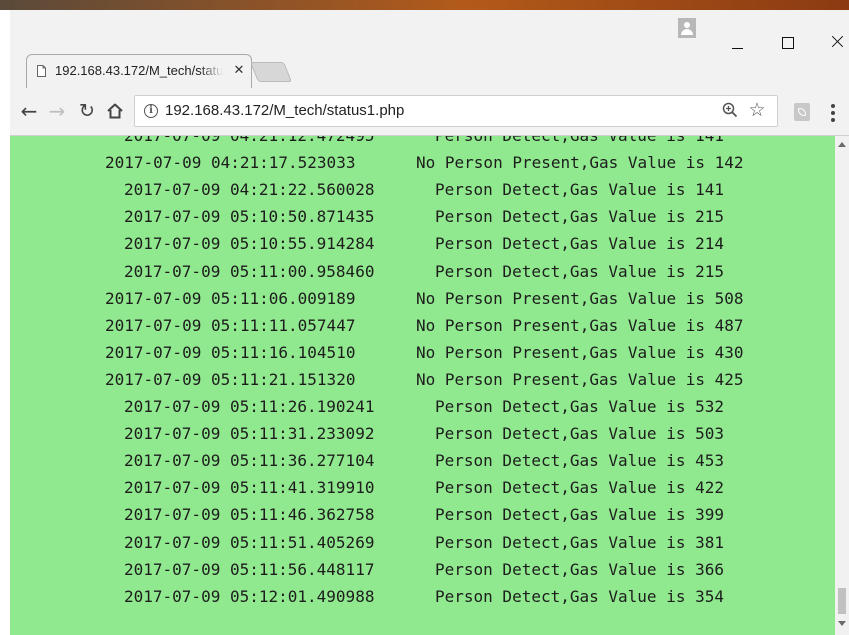  Describe the element at coordinates (249, 488) in the screenshot. I see `log-timestamp: 2017-07-09 05:11:41.319910` at that location.